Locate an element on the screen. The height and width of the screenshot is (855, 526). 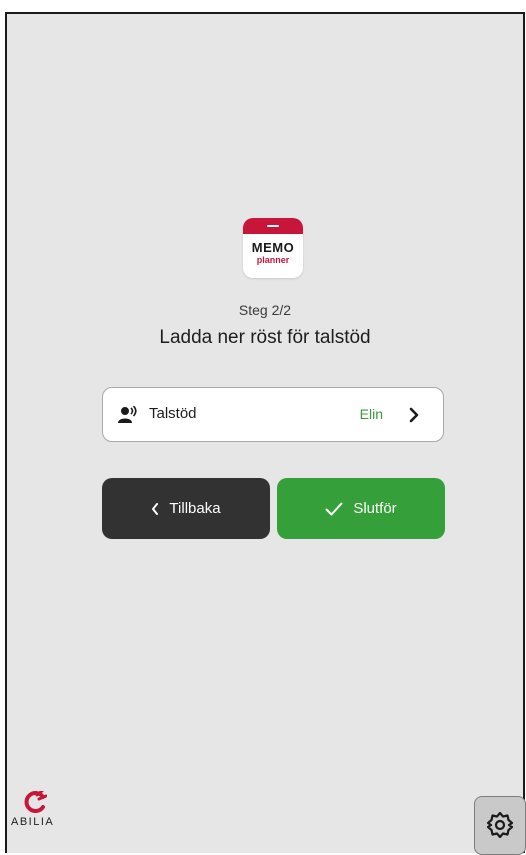
logo-band is located at coordinates (273, 226).